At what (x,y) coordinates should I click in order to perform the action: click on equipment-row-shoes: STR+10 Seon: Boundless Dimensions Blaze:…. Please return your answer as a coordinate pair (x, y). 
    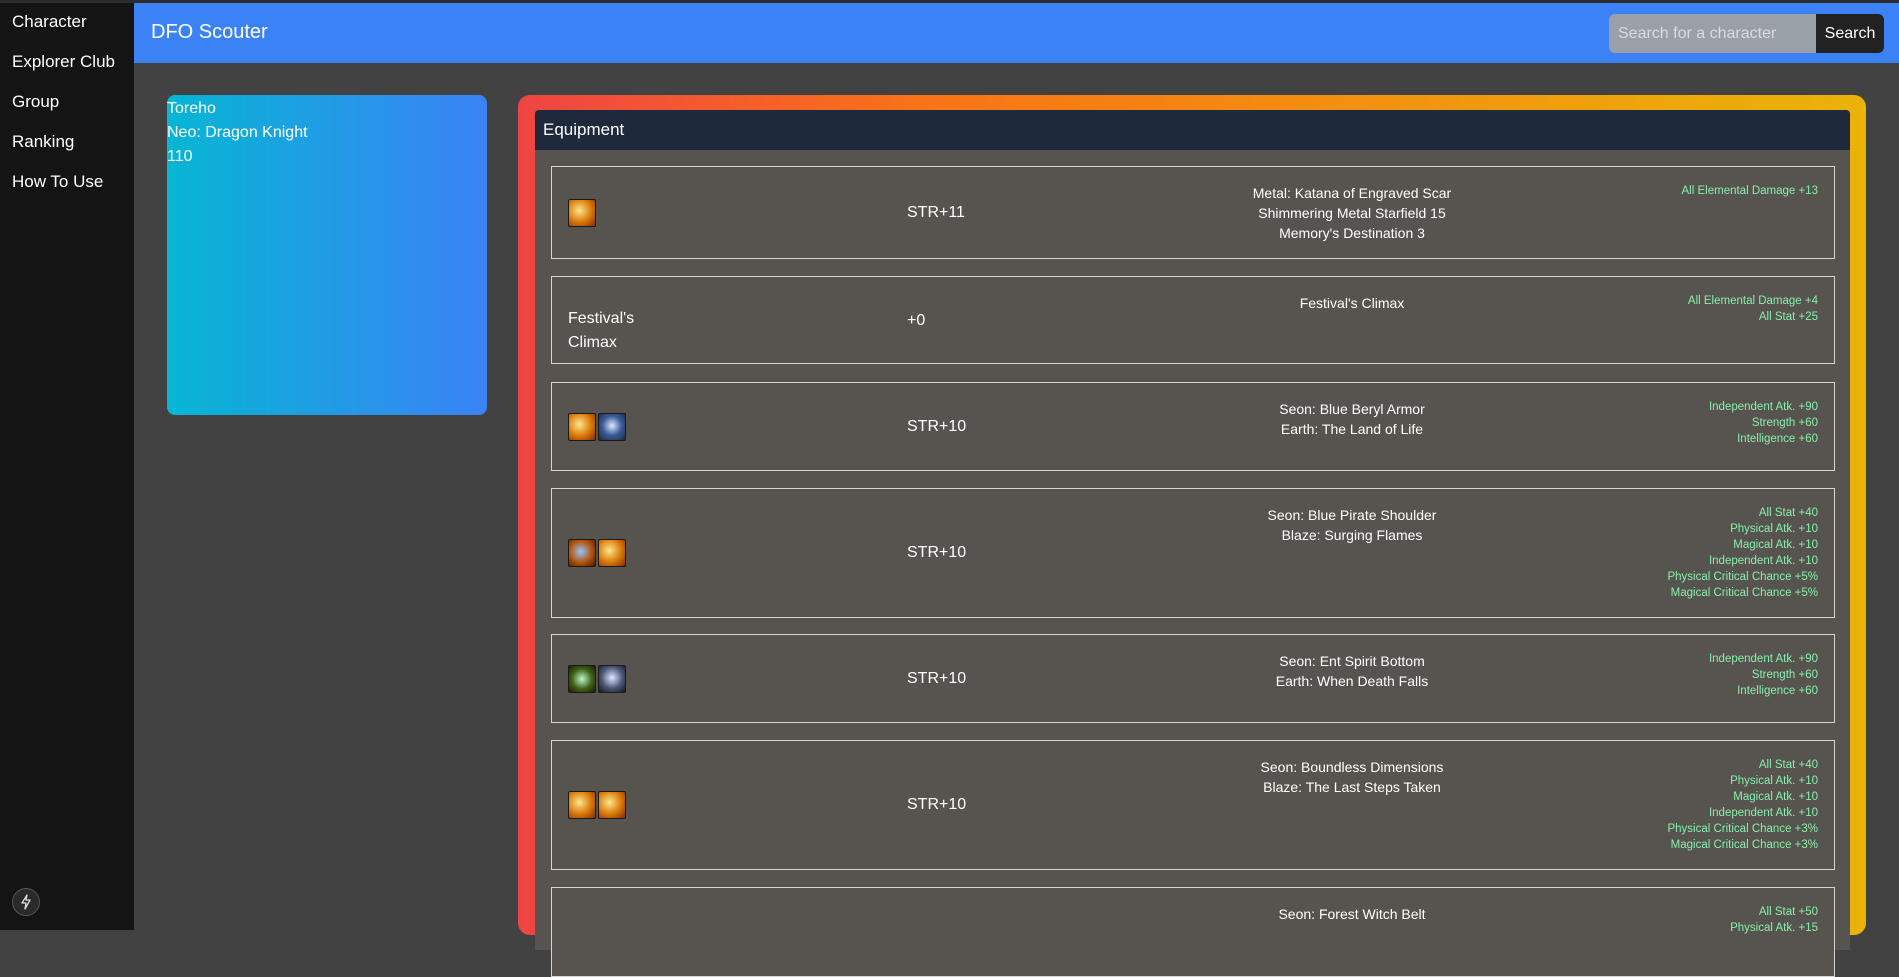
    Looking at the image, I should click on (1193, 805).